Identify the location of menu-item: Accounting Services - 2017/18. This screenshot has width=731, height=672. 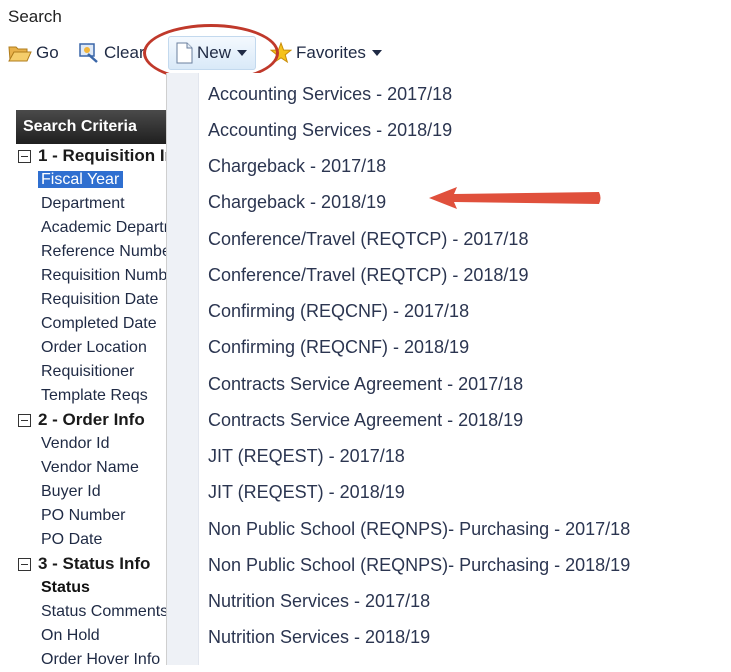
(330, 94).